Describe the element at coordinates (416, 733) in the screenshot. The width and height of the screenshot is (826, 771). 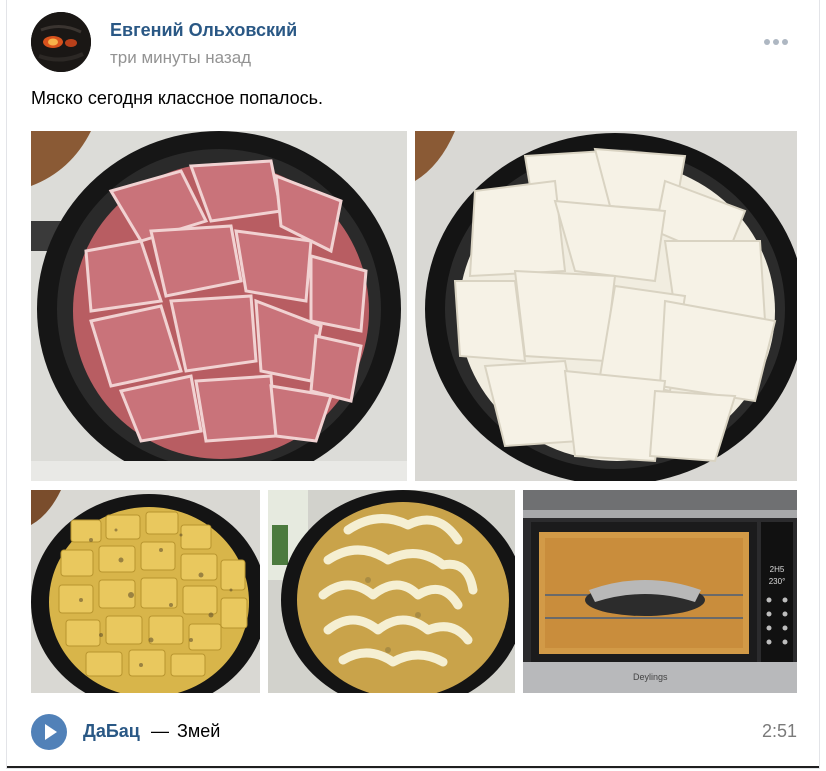
I see `audio-attachment: ДаБац — Змей 2:51` at that location.